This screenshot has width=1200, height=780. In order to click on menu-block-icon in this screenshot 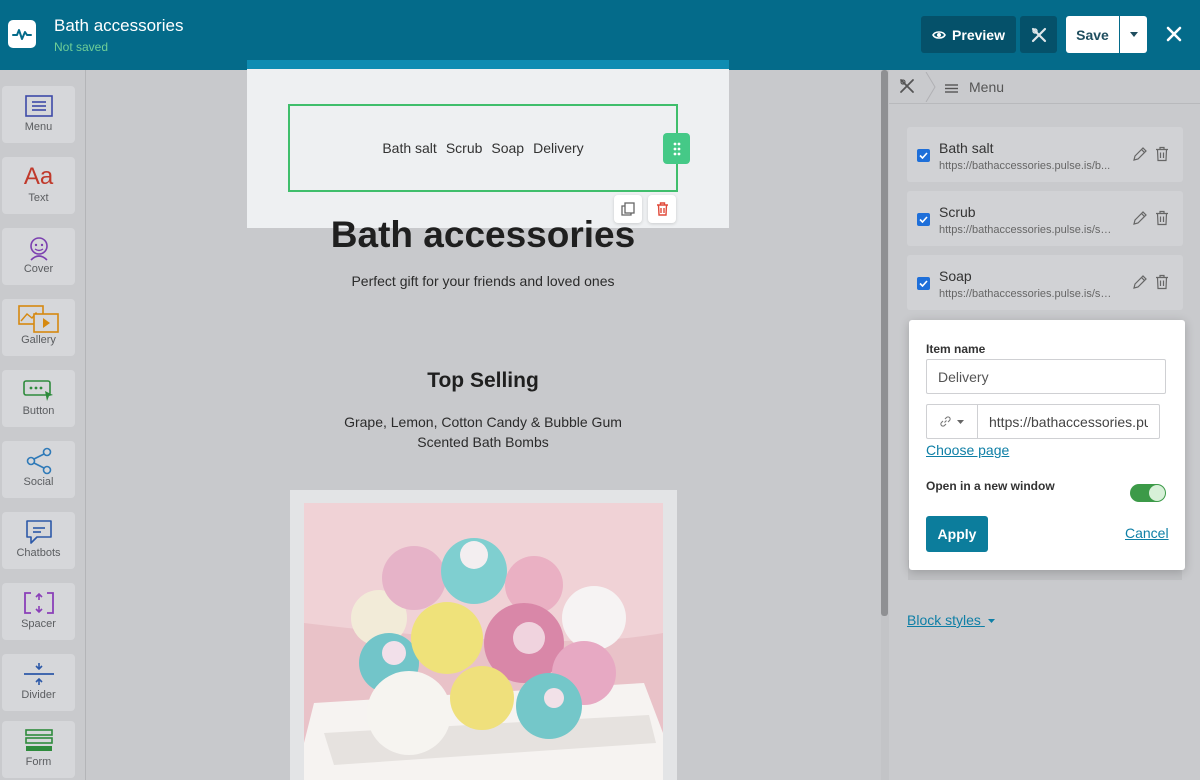, I will do `click(38, 106)`.